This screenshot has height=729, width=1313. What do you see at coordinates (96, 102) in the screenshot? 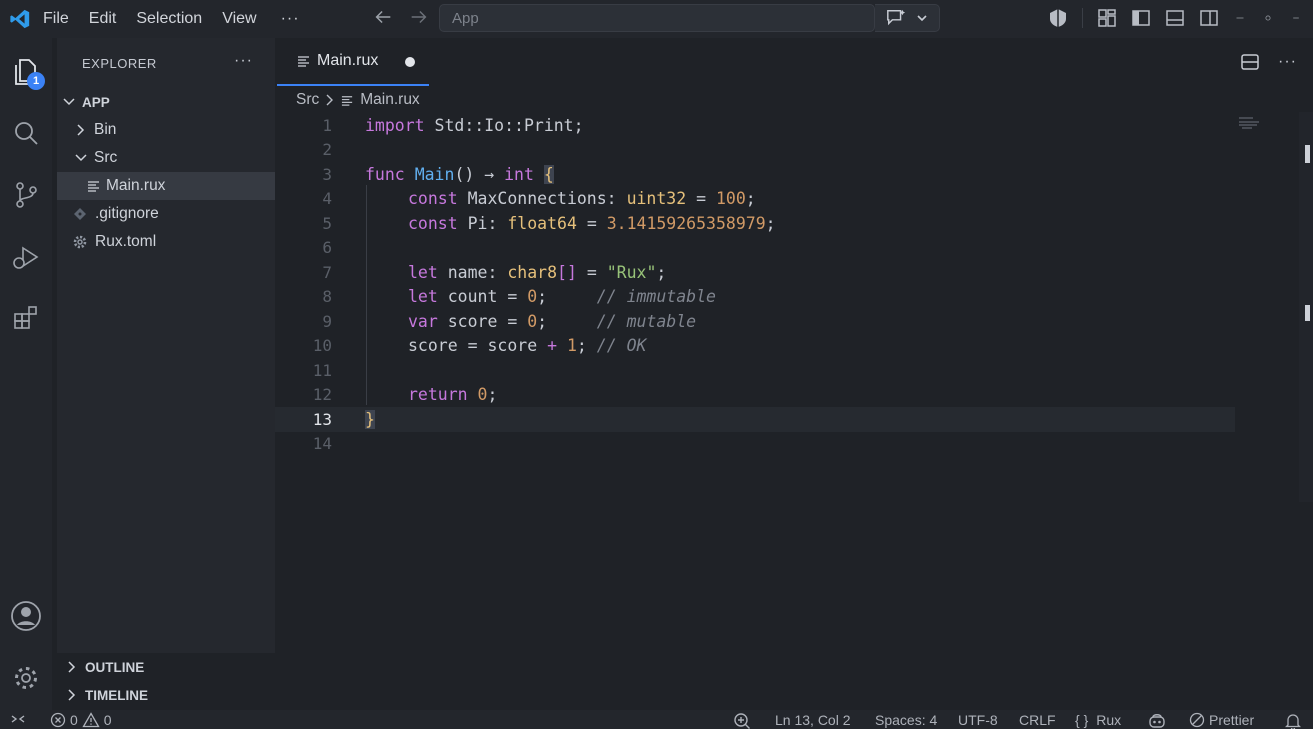
I see `workspace-root-label: APP` at bounding box center [96, 102].